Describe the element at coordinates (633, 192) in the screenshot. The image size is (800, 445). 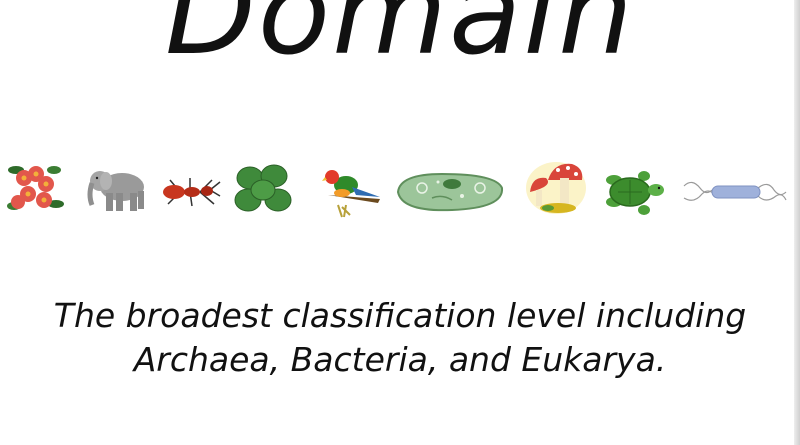
I see `turtle-icon` at that location.